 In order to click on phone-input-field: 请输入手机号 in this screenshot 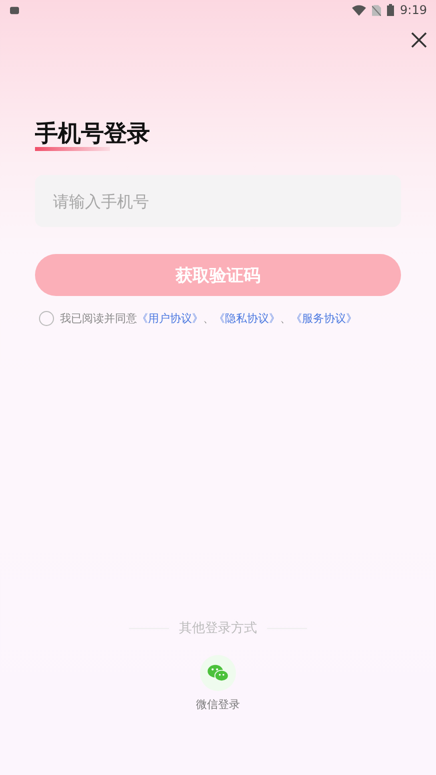, I will do `click(218, 201)`.